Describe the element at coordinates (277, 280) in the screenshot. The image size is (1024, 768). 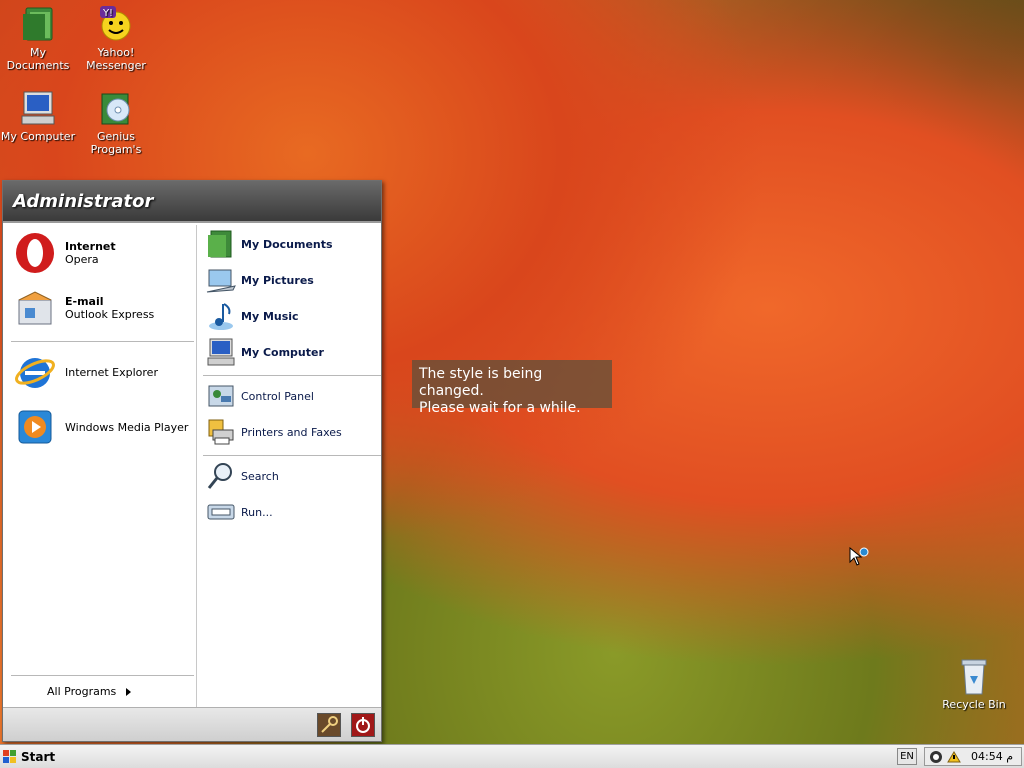
I see `place-label: My Pictures` at that location.